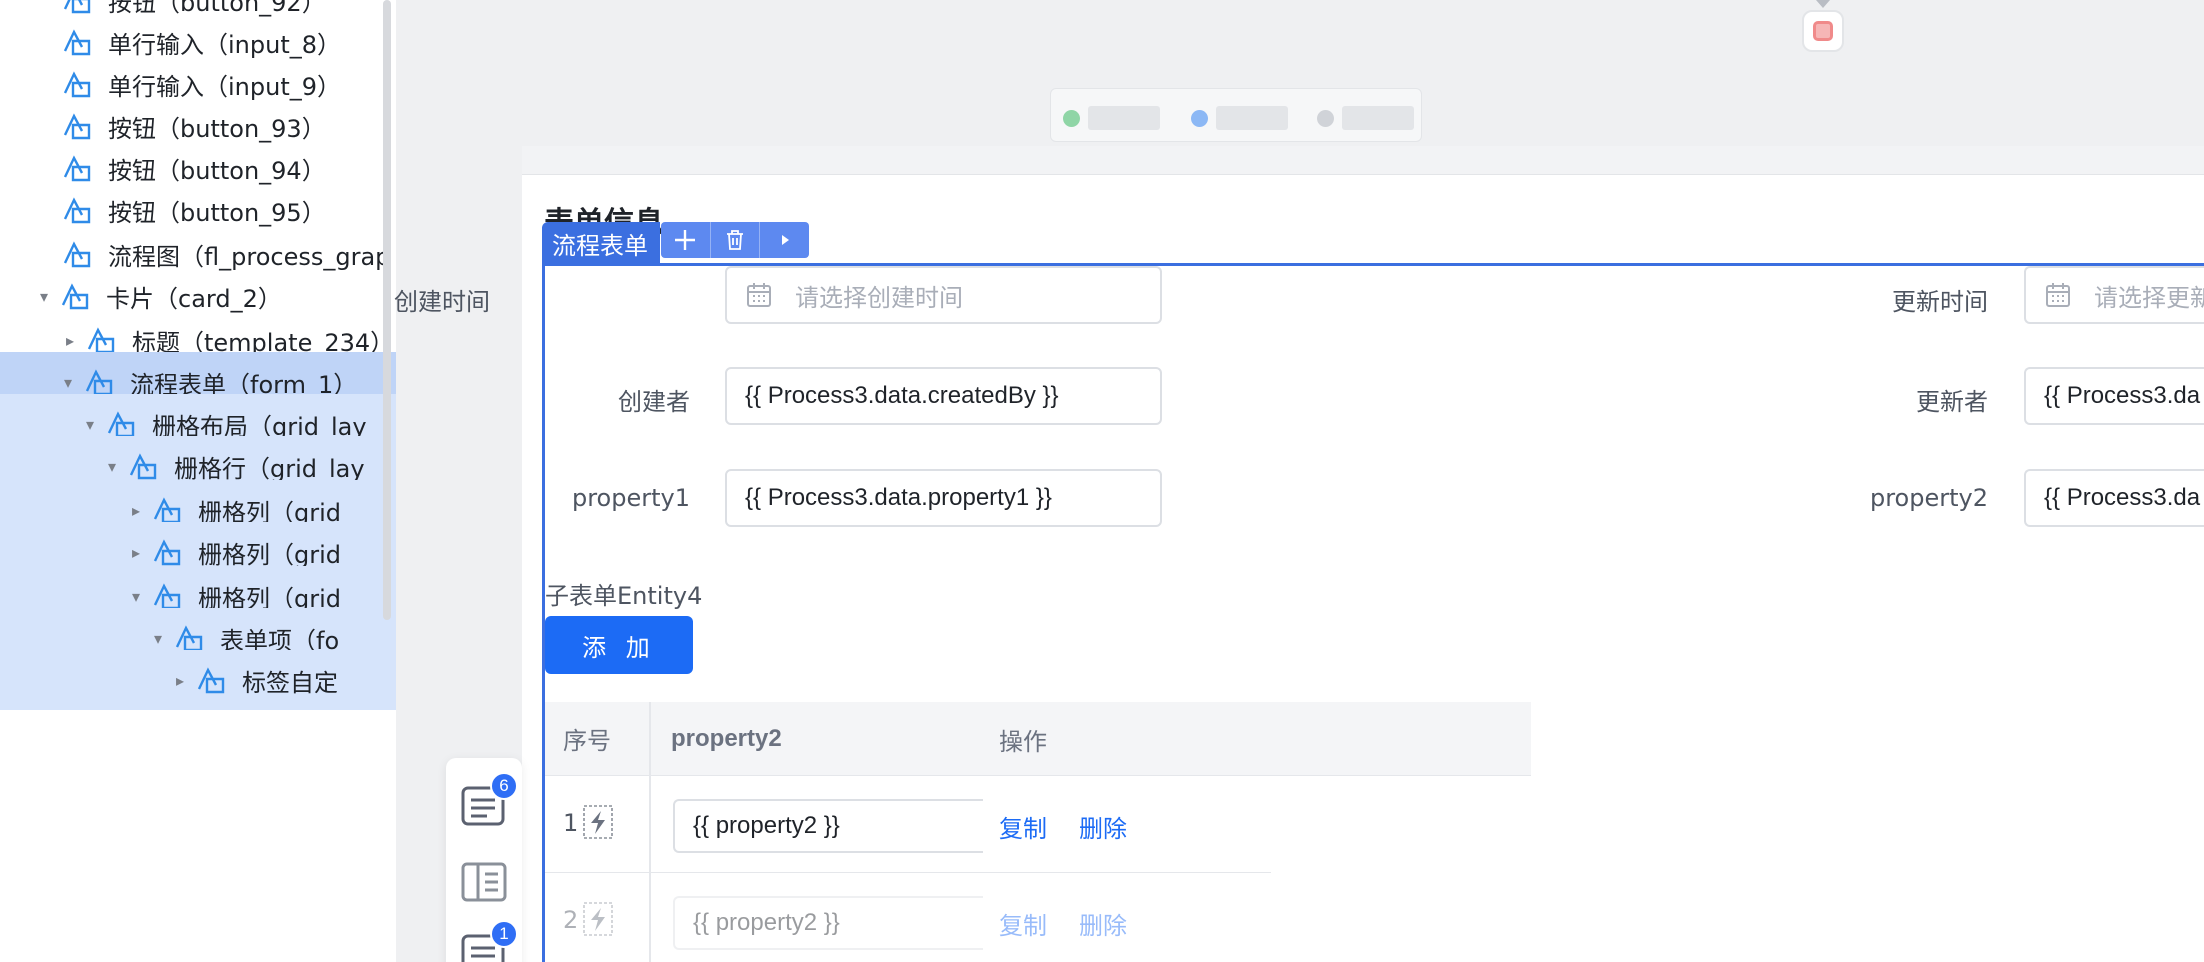 The height and width of the screenshot is (962, 2204). I want to click on property2-input: {{ Process3.da, so click(2114, 498).